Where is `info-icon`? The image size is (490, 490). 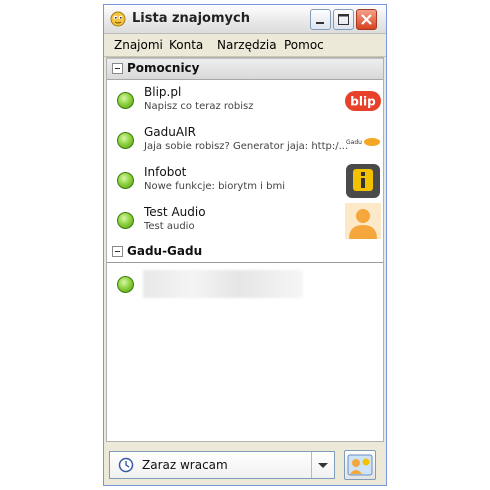
info-icon is located at coordinates (363, 181).